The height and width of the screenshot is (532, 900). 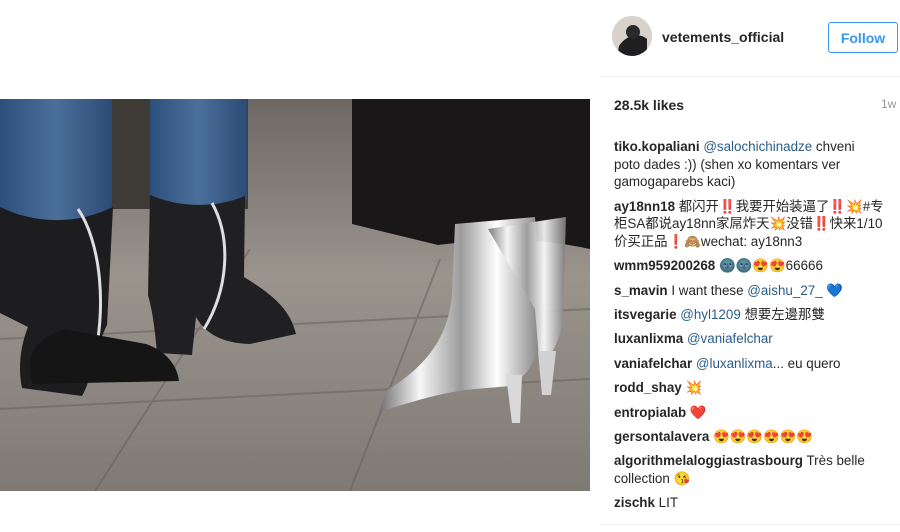 What do you see at coordinates (784, 290) in the screenshot?
I see `comment-mention: @aishu_27_` at bounding box center [784, 290].